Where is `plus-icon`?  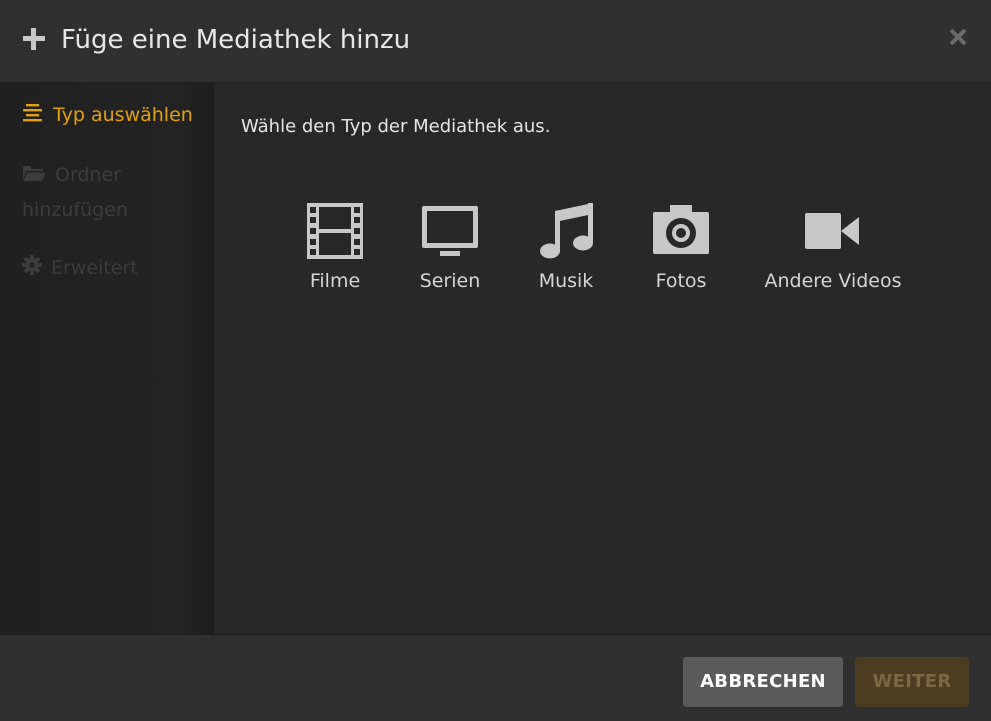 plus-icon is located at coordinates (34, 39).